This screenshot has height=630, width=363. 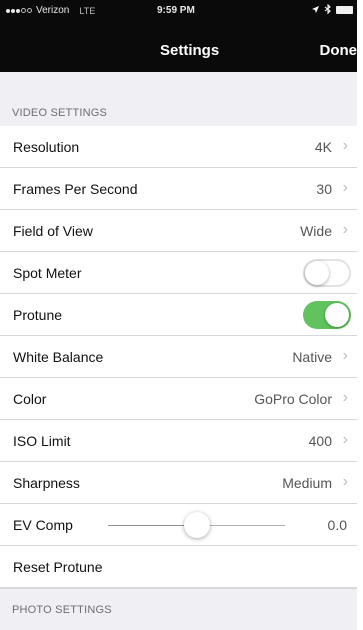 What do you see at coordinates (307, 483) in the screenshot?
I see `row-value: Medium` at bounding box center [307, 483].